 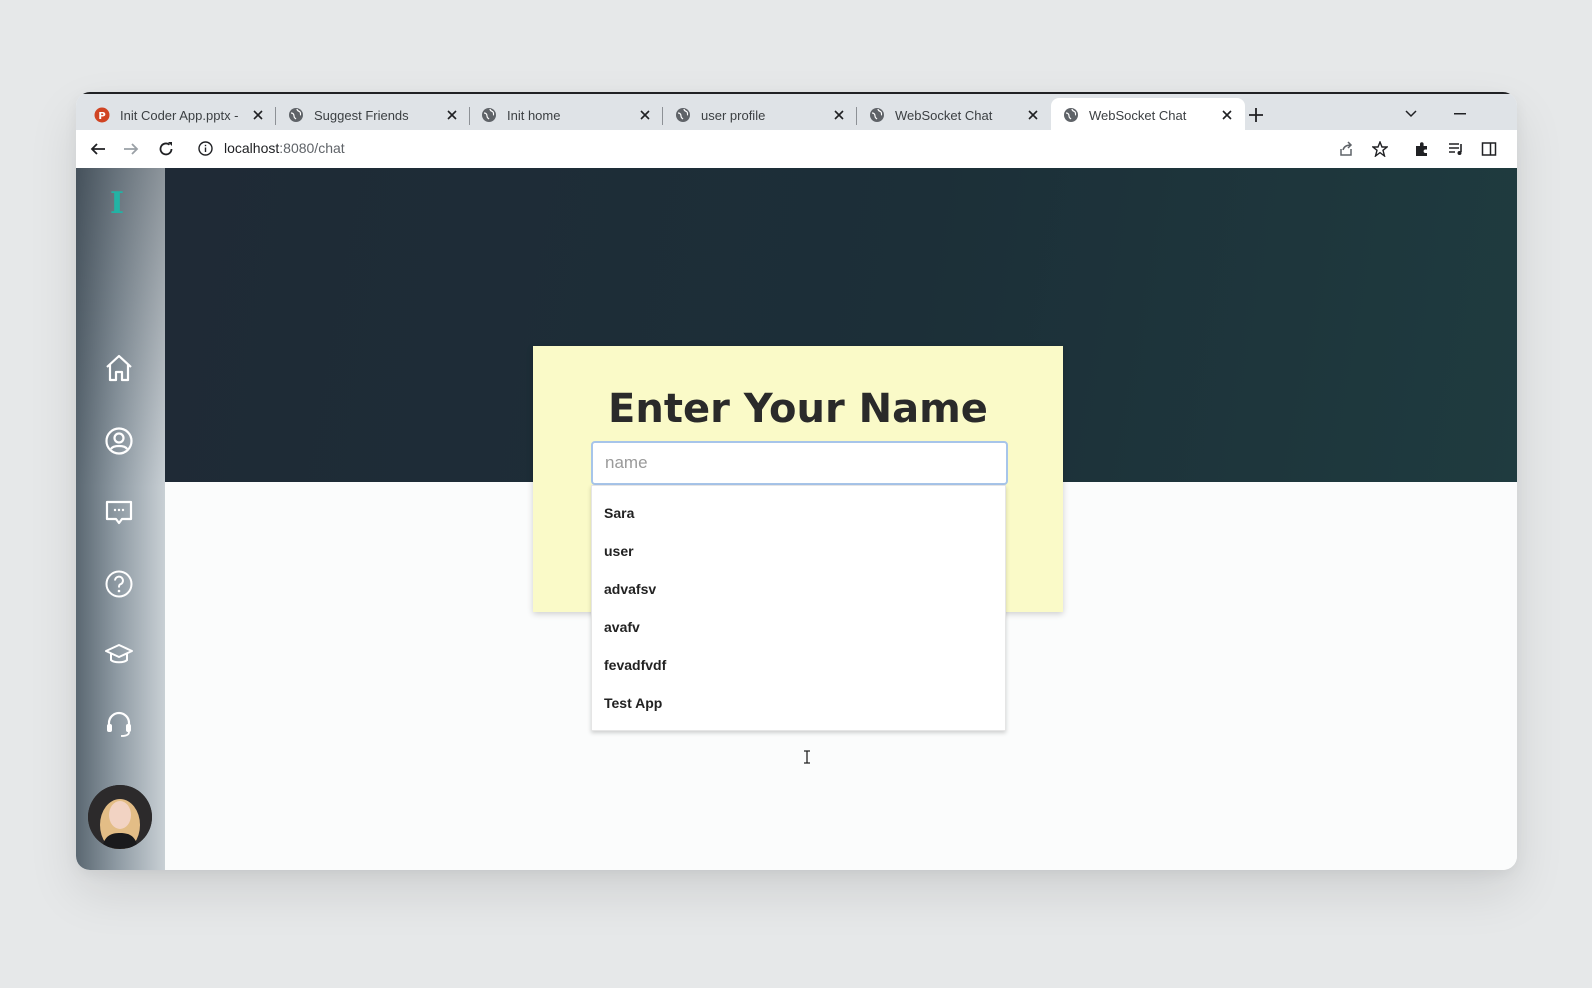 I want to click on tab-init-home: Init home, so click(x=566, y=115).